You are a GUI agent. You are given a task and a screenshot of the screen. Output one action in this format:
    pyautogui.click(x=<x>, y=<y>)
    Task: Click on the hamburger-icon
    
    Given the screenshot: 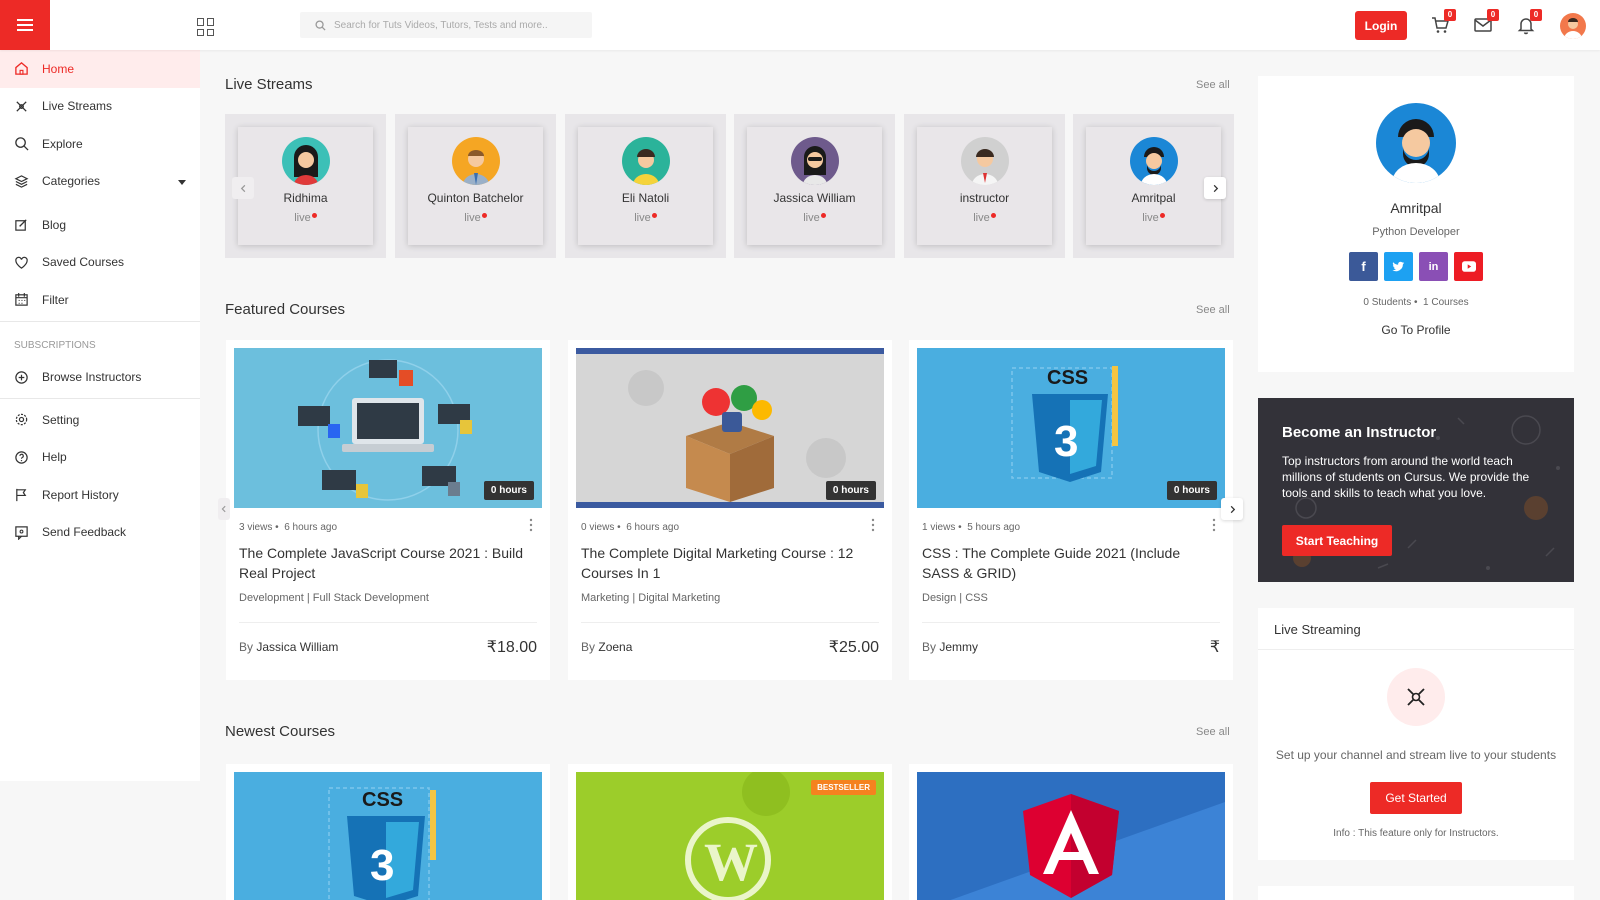 What is the action you would take?
    pyautogui.click(x=25, y=25)
    